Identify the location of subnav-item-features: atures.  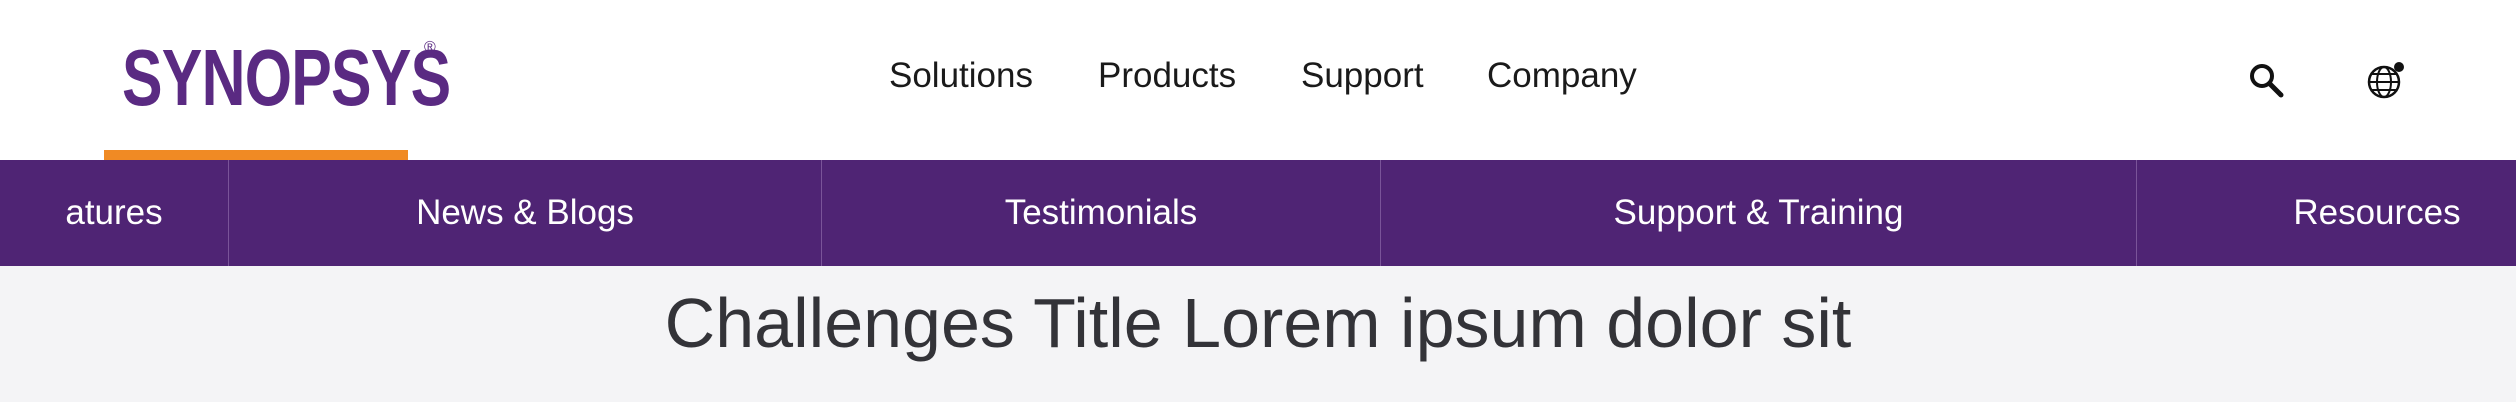
(114, 213).